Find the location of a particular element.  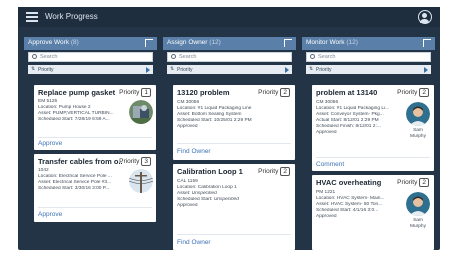

card-id: 1042 is located at coordinates (43, 170).